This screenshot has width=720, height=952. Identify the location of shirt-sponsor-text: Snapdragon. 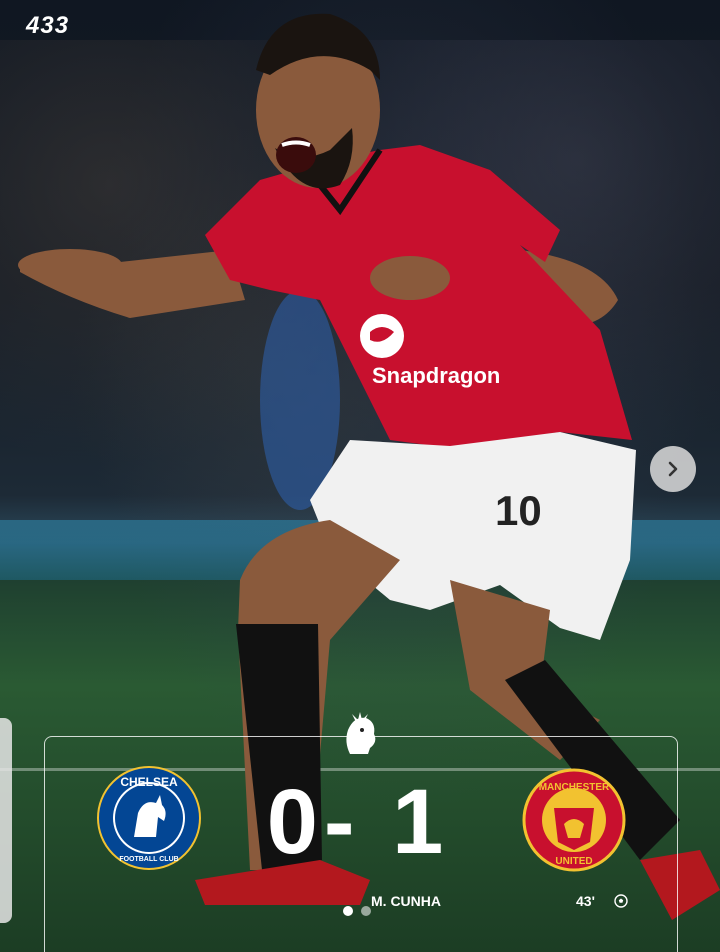
(436, 375).